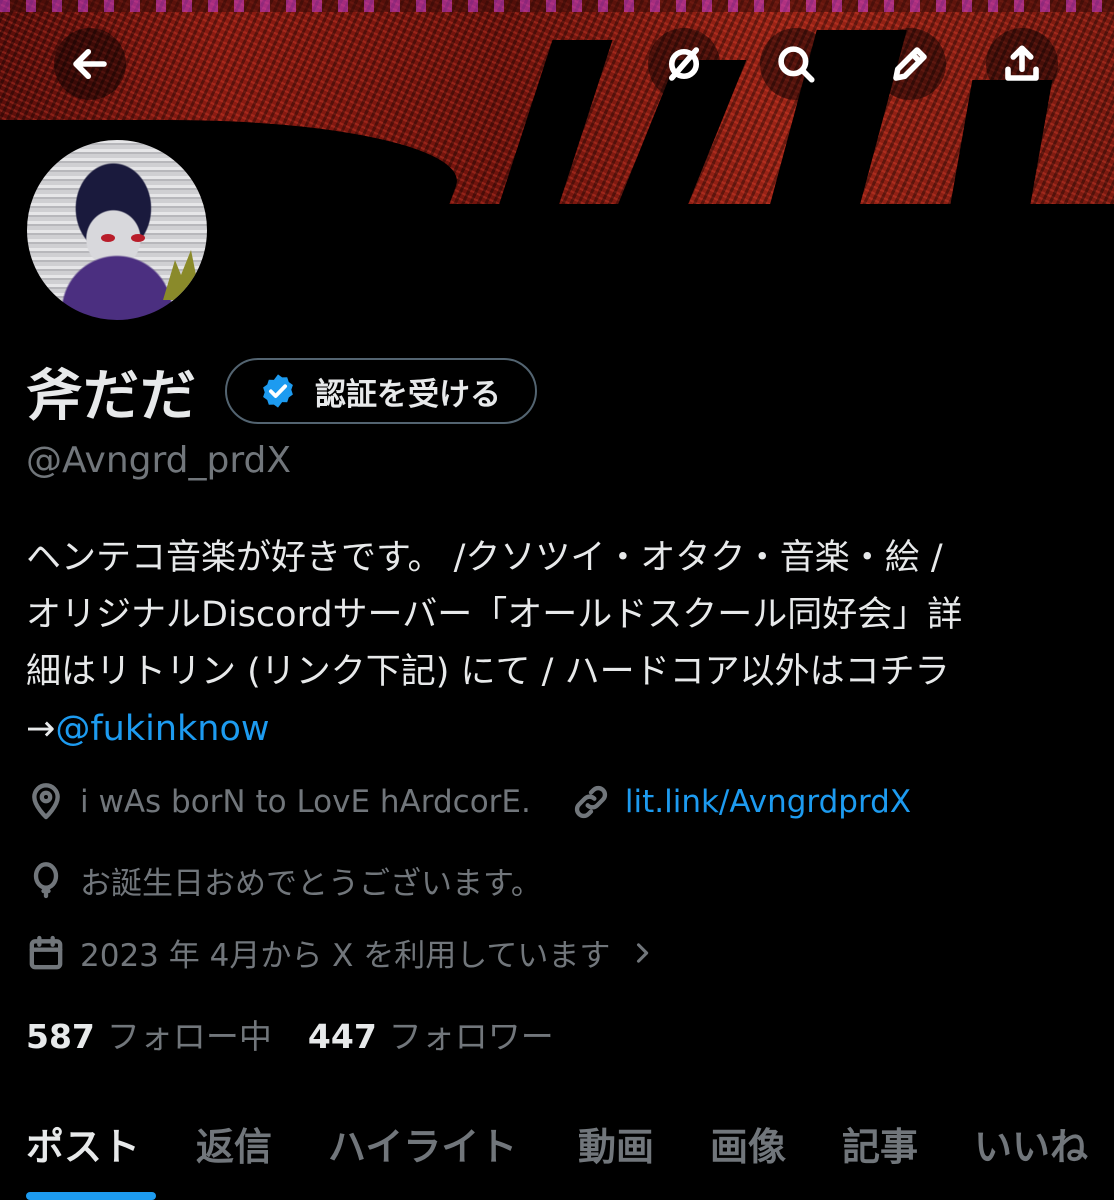  I want to click on search-button, so click(796, 64).